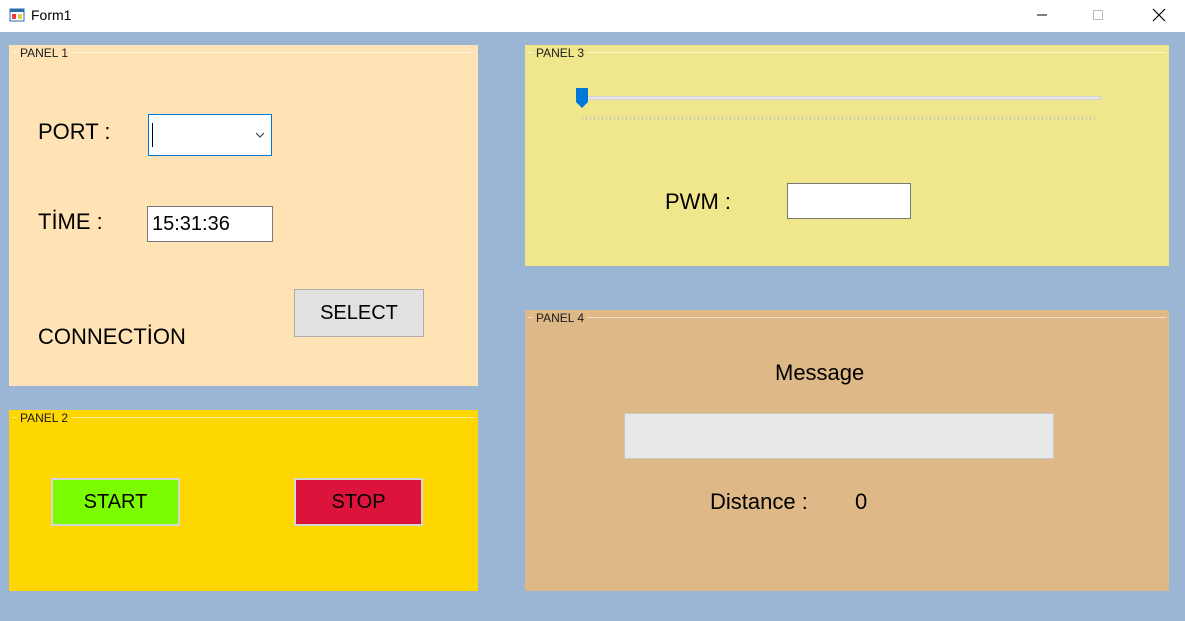 Image resolution: width=1185 pixels, height=621 pixels. I want to click on pwm-trackbar, so click(840, 107).